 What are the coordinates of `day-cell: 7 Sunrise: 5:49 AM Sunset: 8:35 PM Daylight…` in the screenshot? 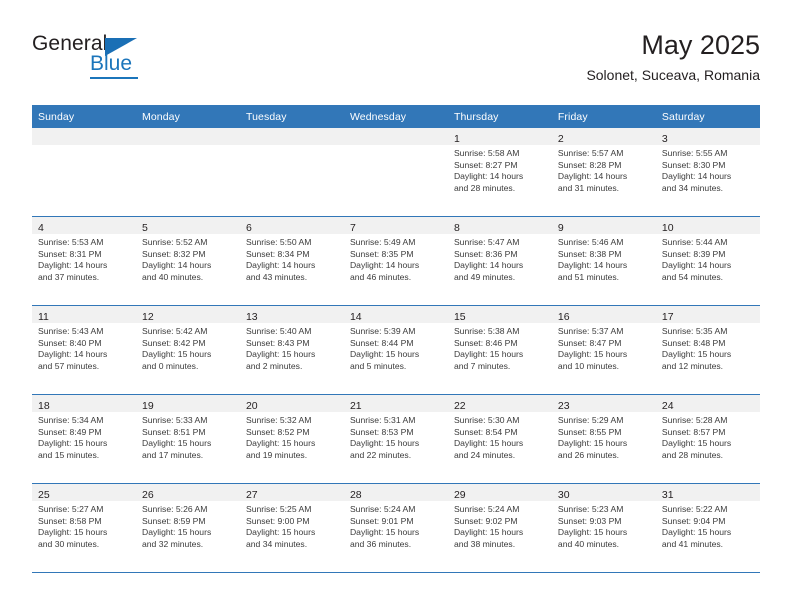 It's located at (395, 261).